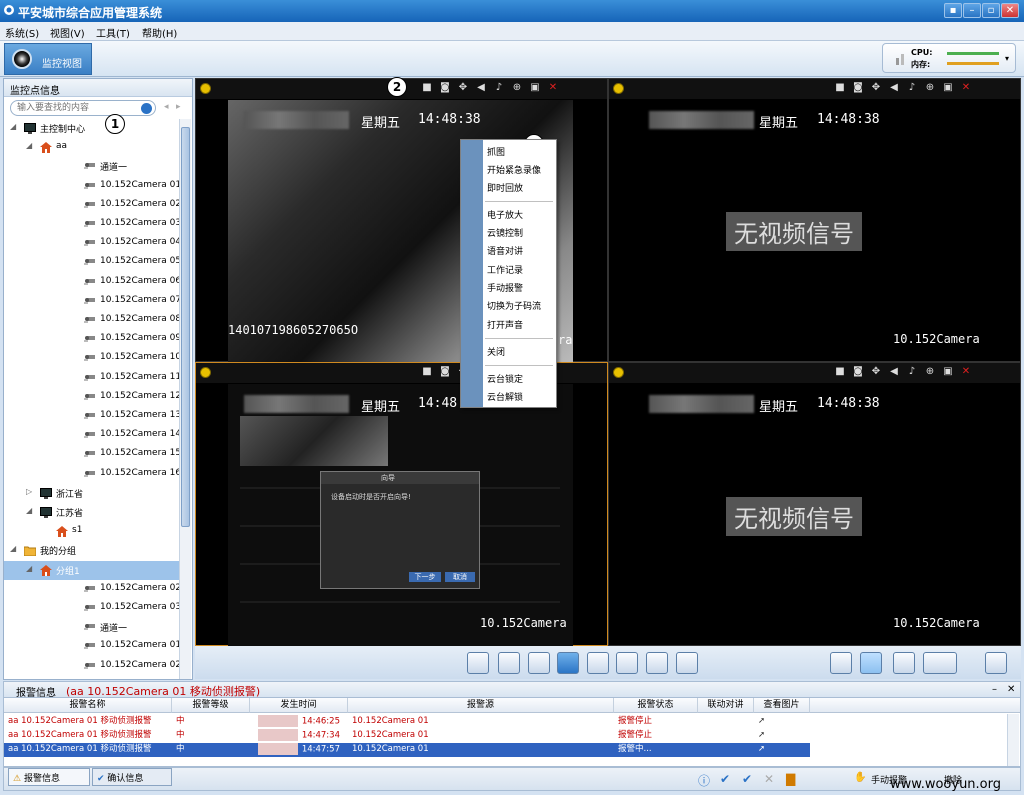 This screenshot has width=1024, height=795. Describe the element at coordinates (67, 32) in the screenshot. I see `menu-view: 视图(V)` at that location.